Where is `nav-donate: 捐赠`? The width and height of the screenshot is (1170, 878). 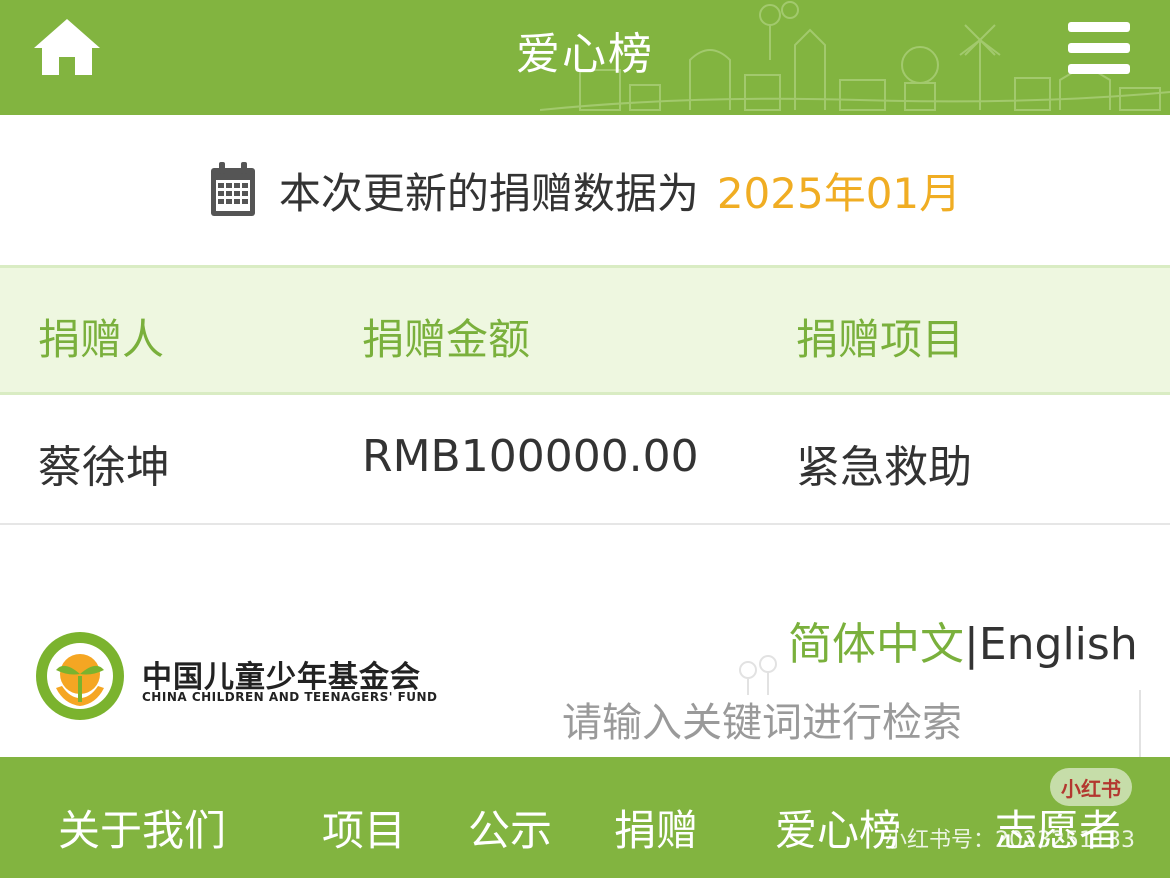 nav-donate: 捐赠 is located at coordinates (656, 827).